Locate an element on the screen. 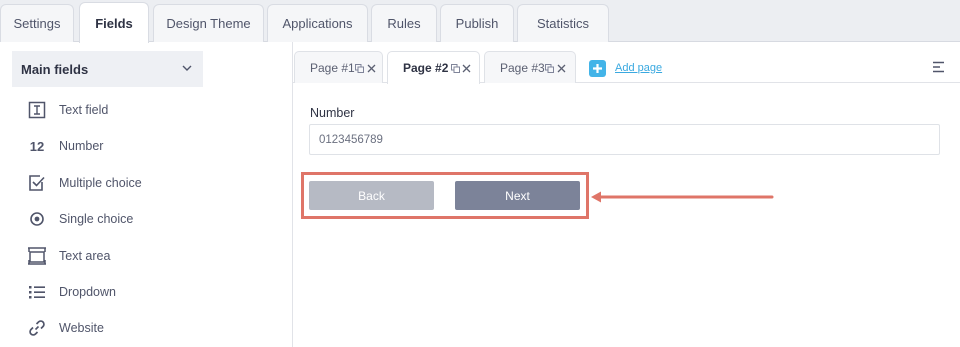  tab-settings-label: Settings is located at coordinates (37, 23).